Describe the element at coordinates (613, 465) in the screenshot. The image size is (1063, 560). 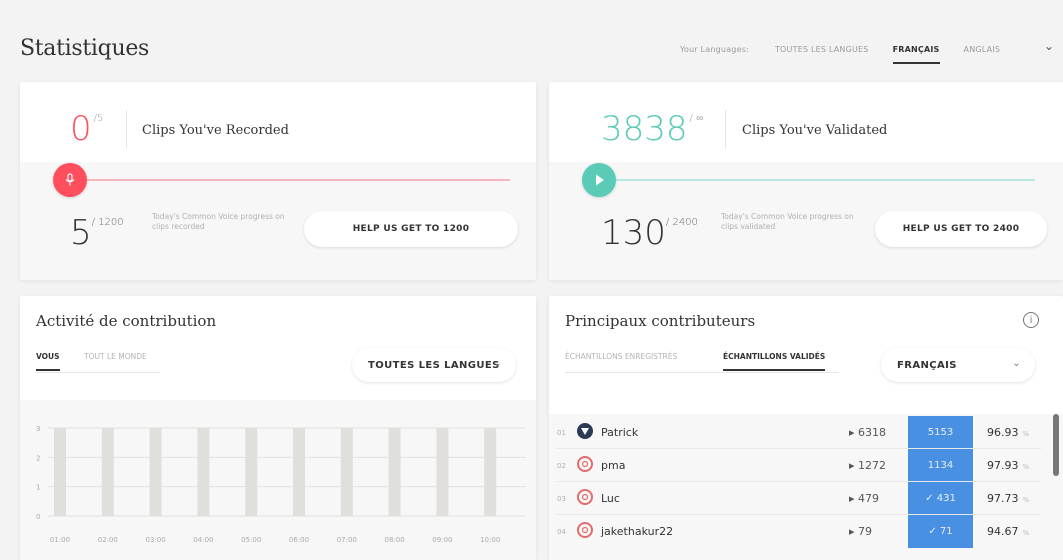
I see `username: pma` at that location.